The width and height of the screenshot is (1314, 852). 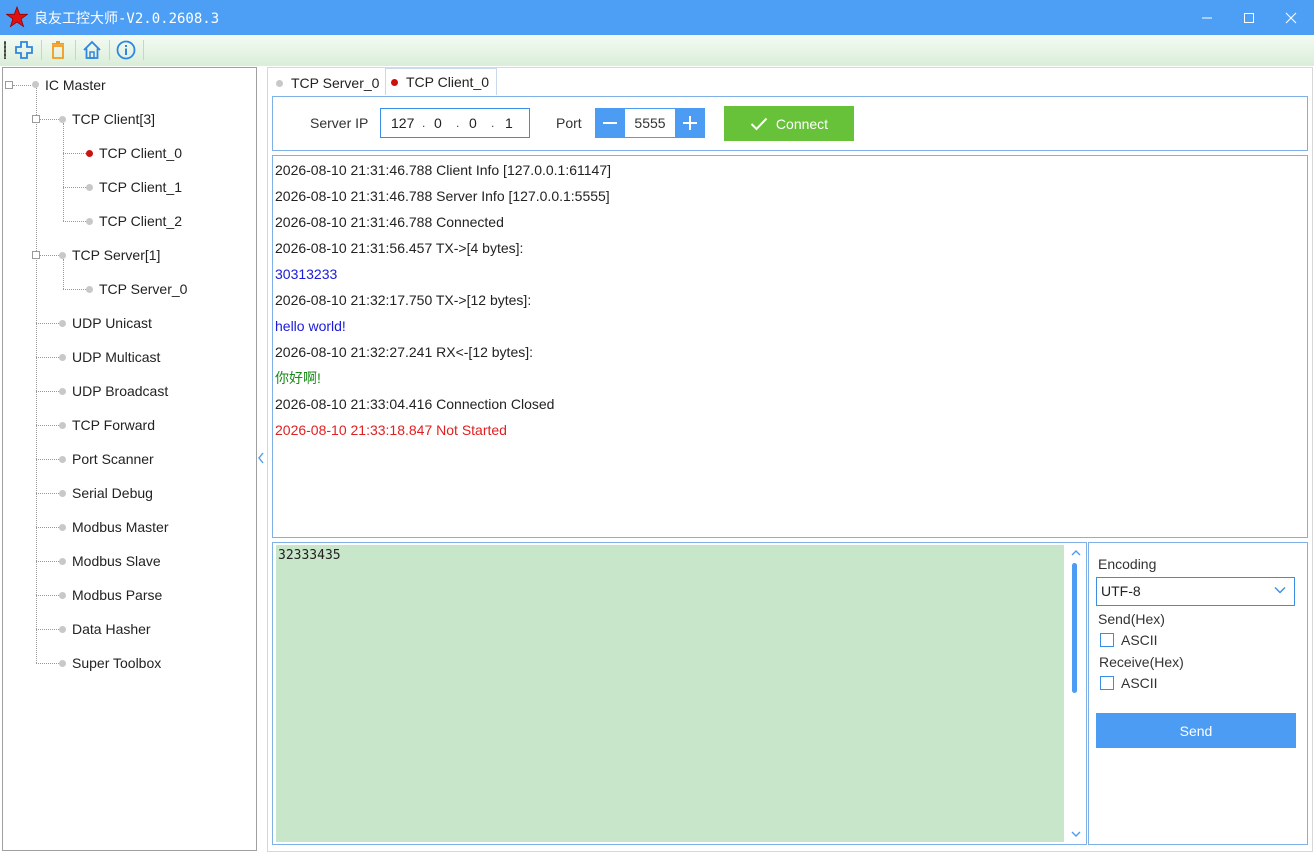 I want to click on check-icon, so click(x=759, y=123).